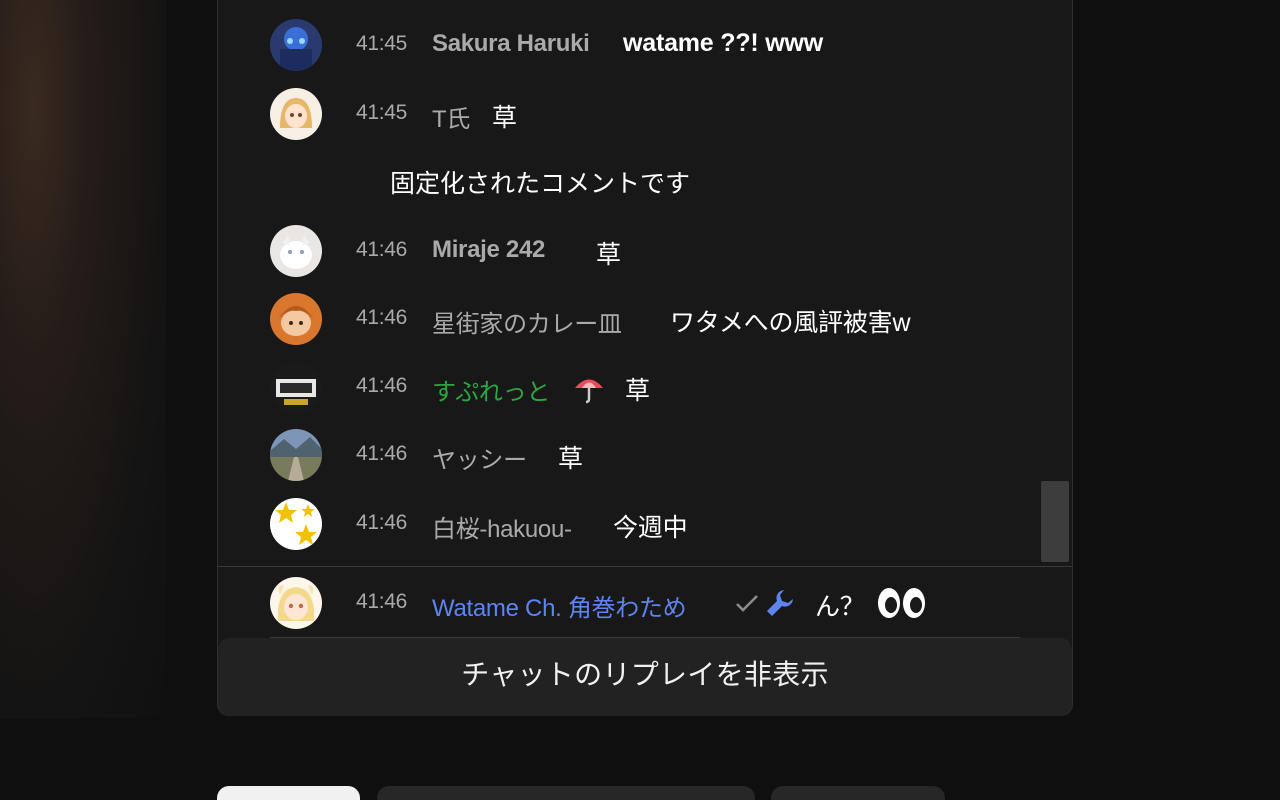 The image size is (1280, 800). What do you see at coordinates (559, 605) in the screenshot?
I see `message-author: Watame Ch. 角巻わため` at bounding box center [559, 605].